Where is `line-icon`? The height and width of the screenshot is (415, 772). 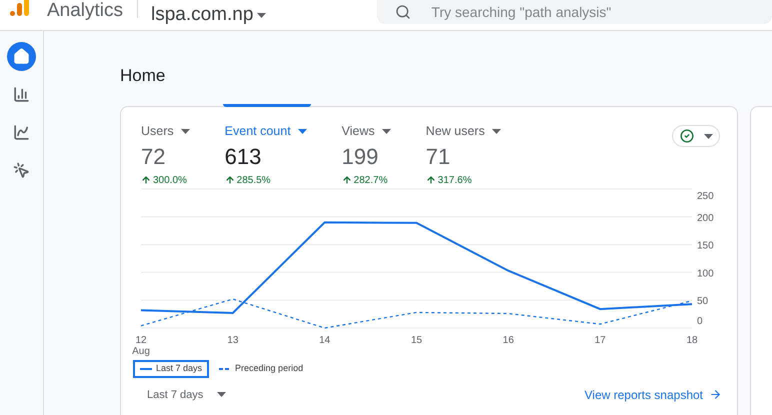 line-icon is located at coordinates (146, 369).